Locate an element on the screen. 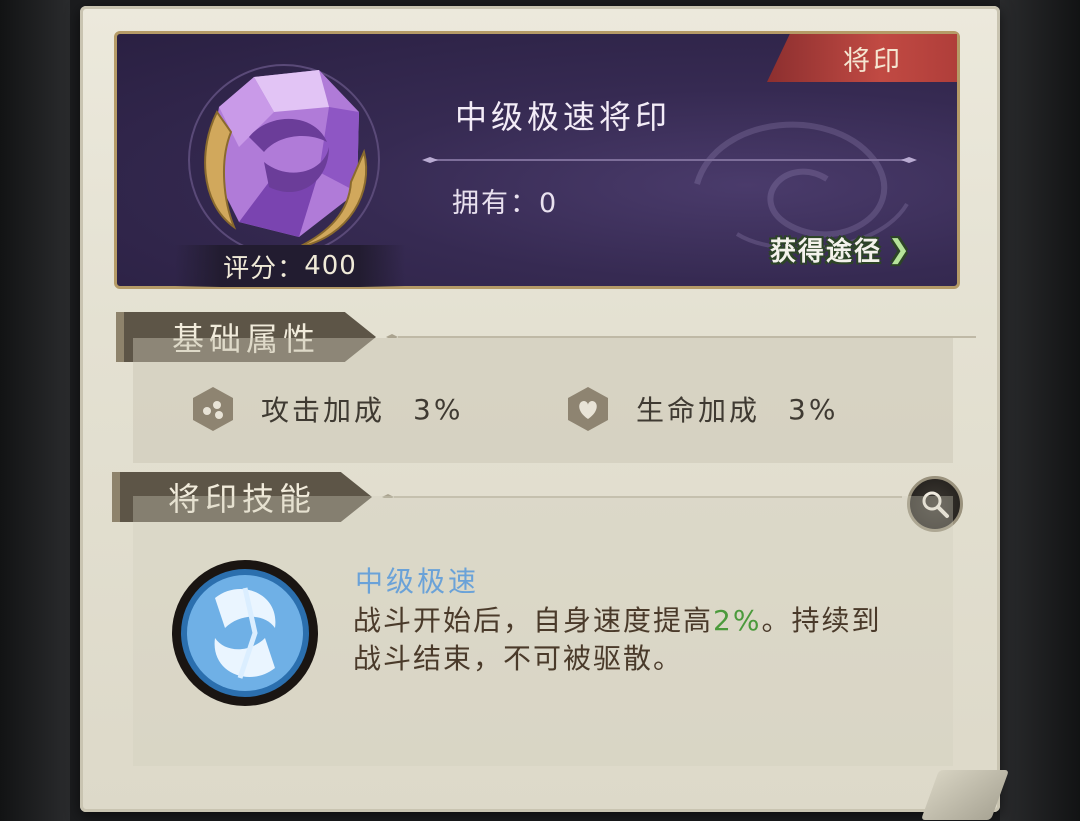  attribute-health: 生命加成 3% is located at coordinates (703, 409).